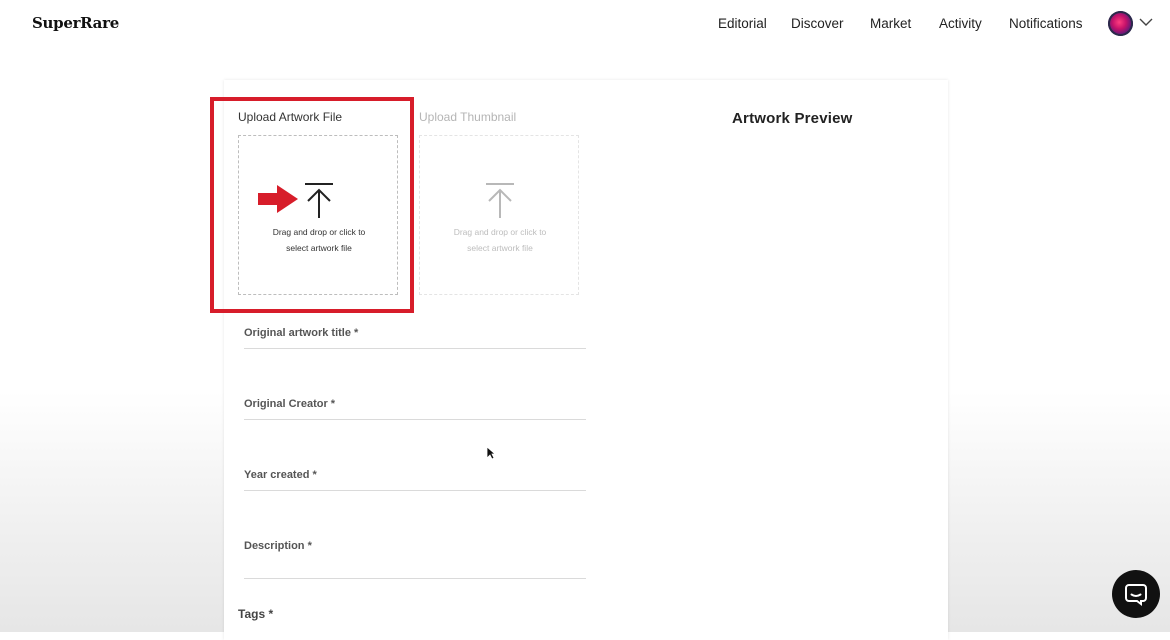  What do you see at coordinates (290, 404) in the screenshot?
I see `original-creator-label: Original Creator *` at bounding box center [290, 404].